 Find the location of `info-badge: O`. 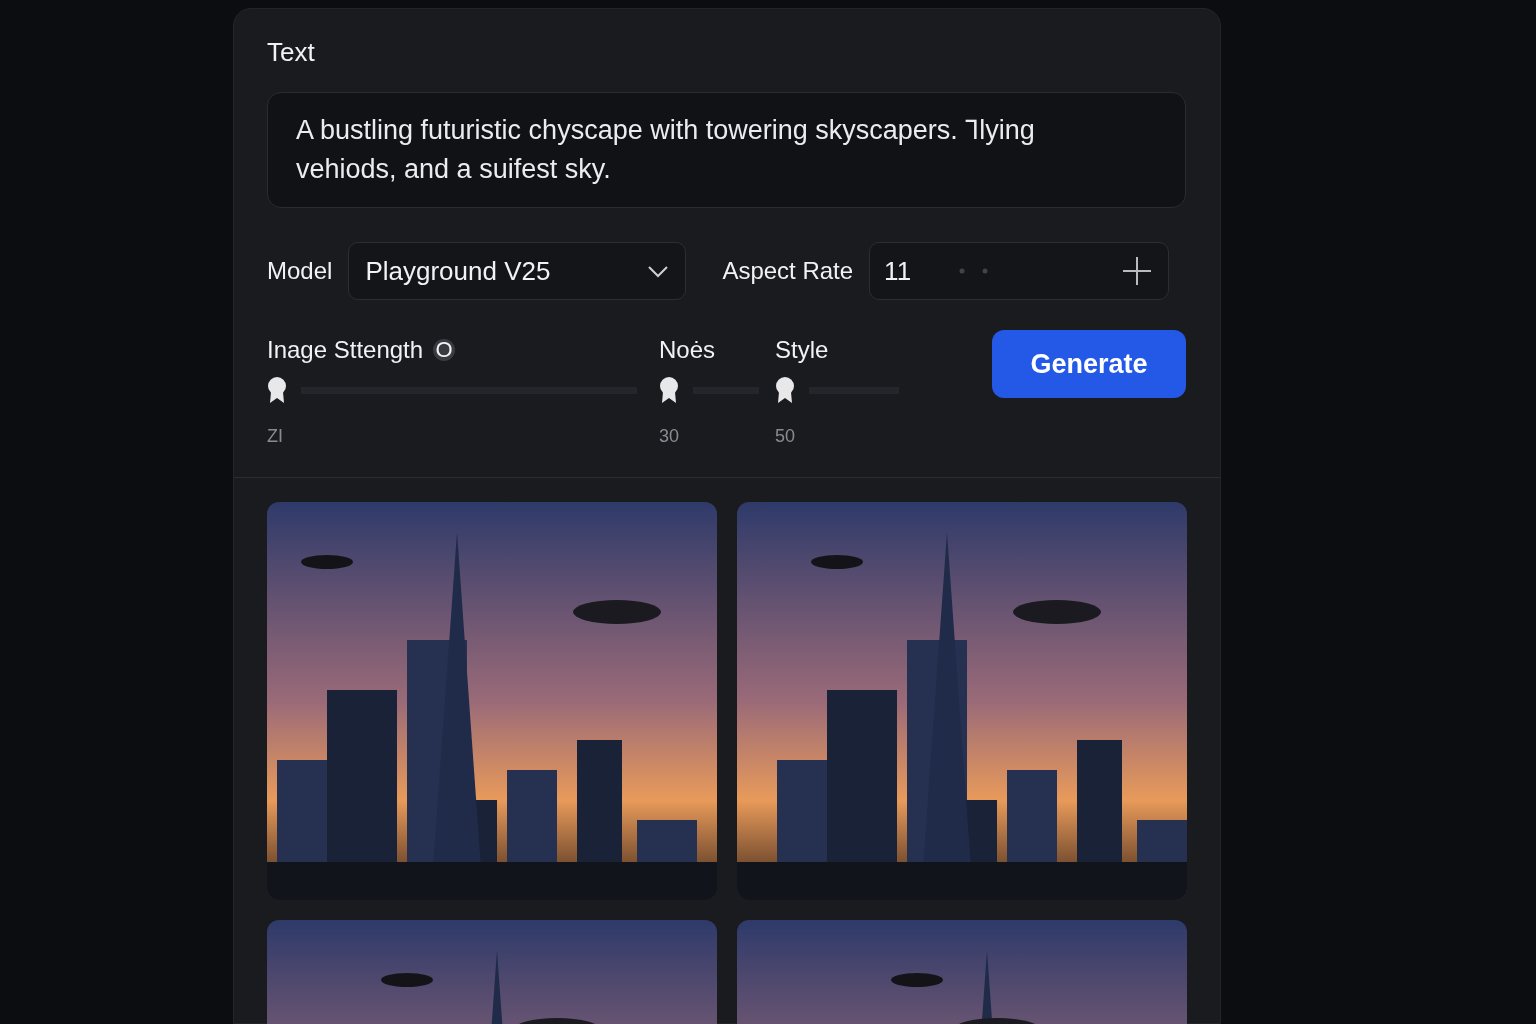

info-badge: O is located at coordinates (444, 350).